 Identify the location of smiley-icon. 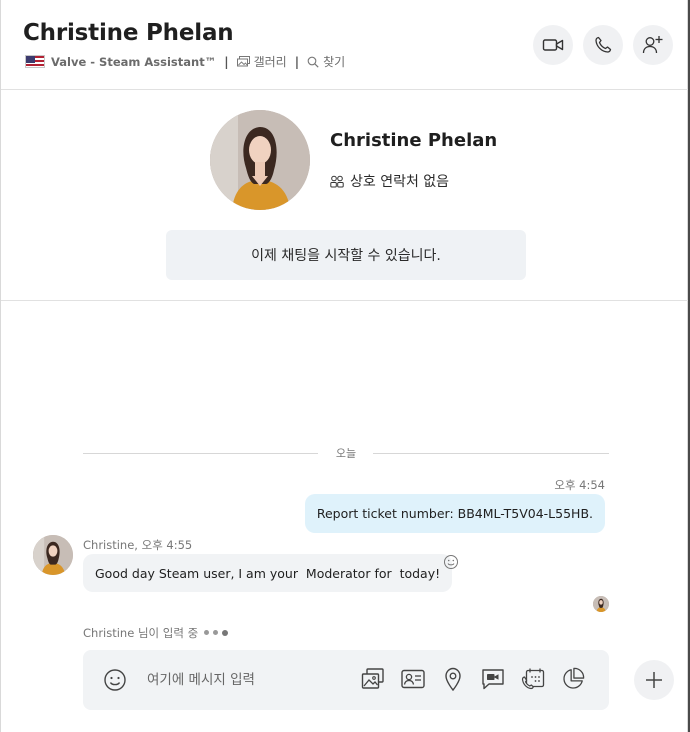
(451, 562).